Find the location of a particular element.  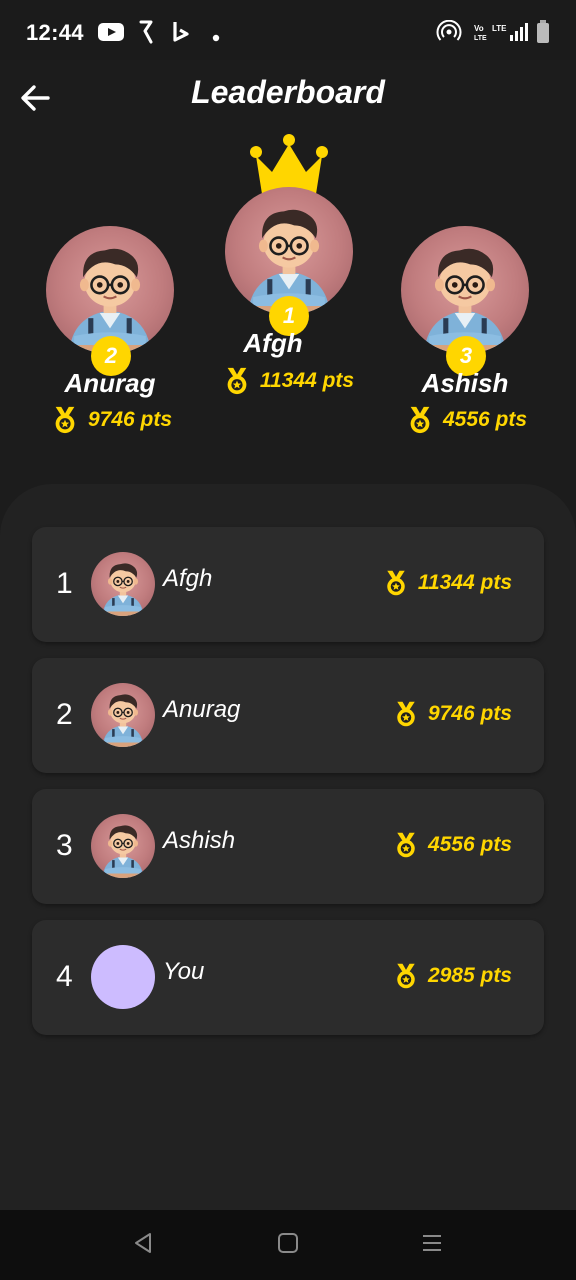

points: 11344 pts is located at coordinates (447, 583).